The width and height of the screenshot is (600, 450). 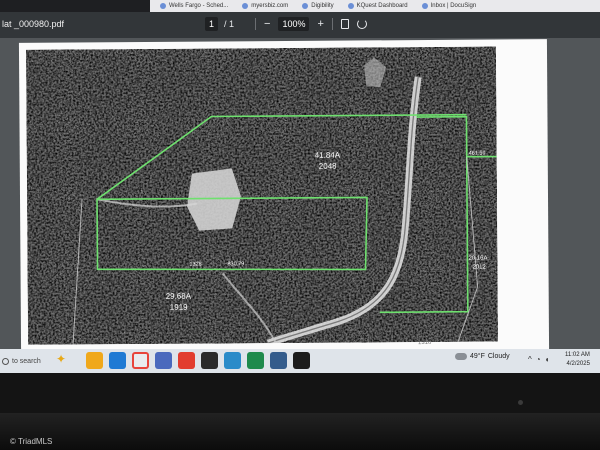 I want to click on pdf-file-title: lat _000980.pdf, so click(x=33, y=24).